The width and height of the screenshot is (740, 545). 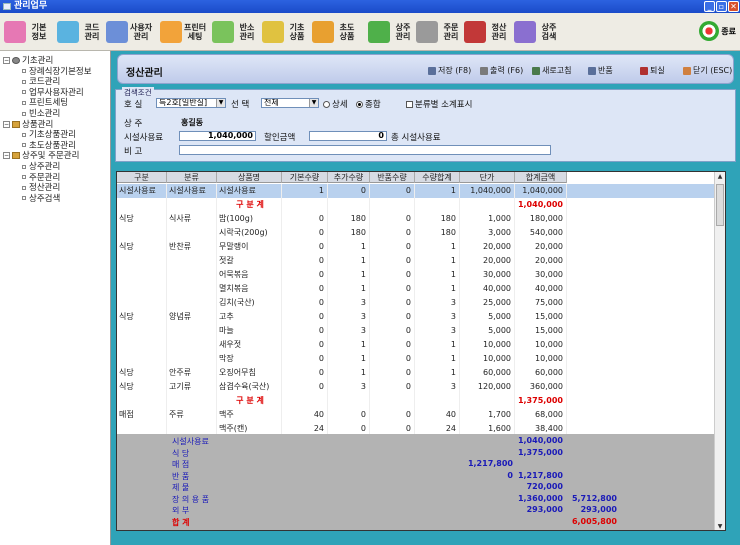 I want to click on toolbar-button-5: 기초 상품, so click(x=285, y=32).